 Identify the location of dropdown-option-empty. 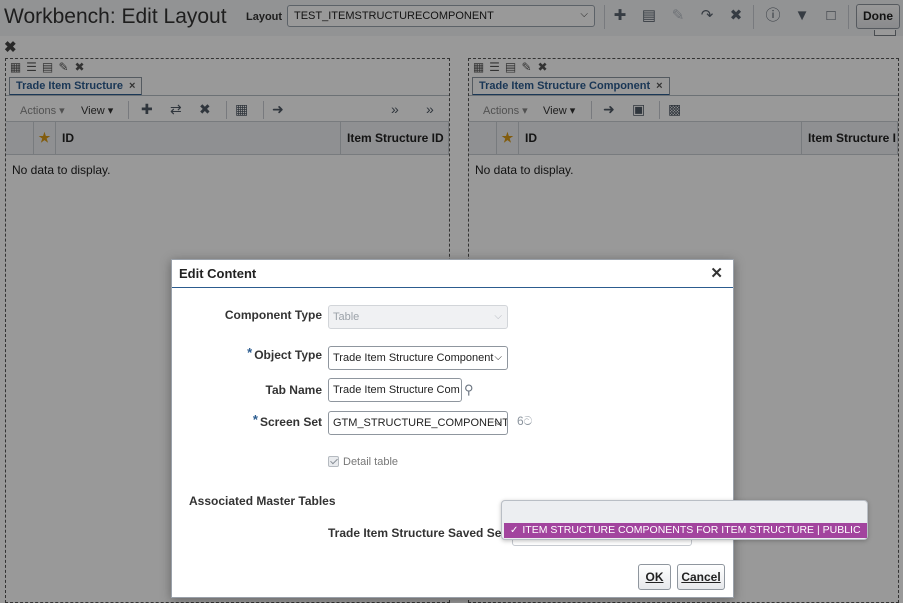
(684, 511).